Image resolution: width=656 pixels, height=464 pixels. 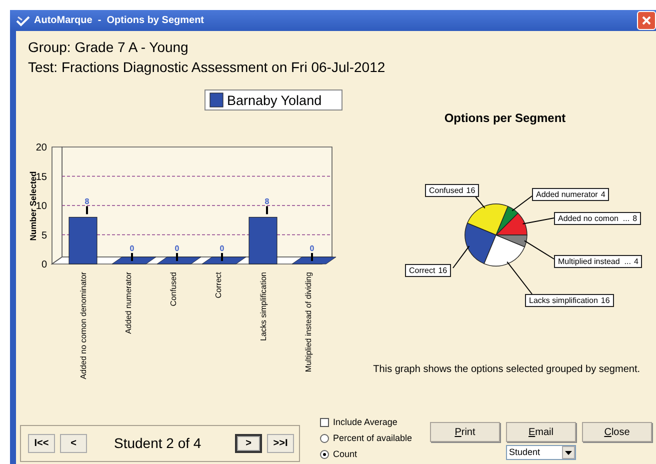 What do you see at coordinates (274, 100) in the screenshot?
I see `legend-label: Barnaby Yoland` at bounding box center [274, 100].